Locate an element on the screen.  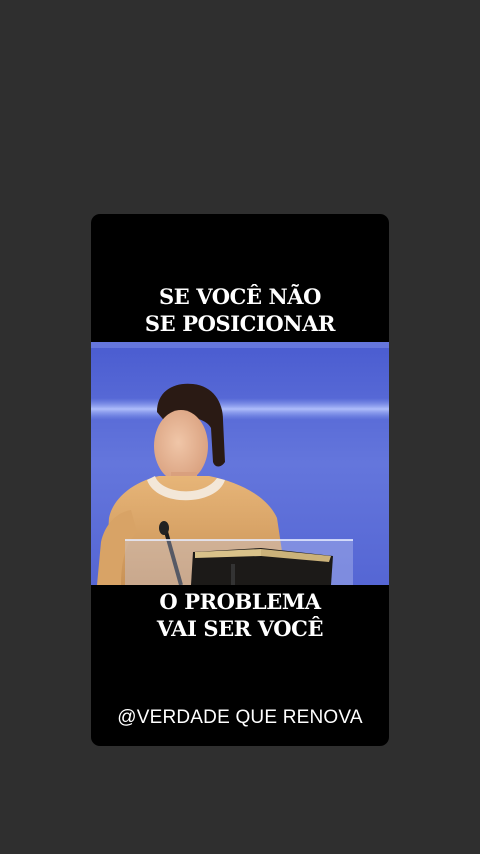
bottom-caption: O PROBLEMA VAI SER VOCÊ is located at coordinates (240, 615).